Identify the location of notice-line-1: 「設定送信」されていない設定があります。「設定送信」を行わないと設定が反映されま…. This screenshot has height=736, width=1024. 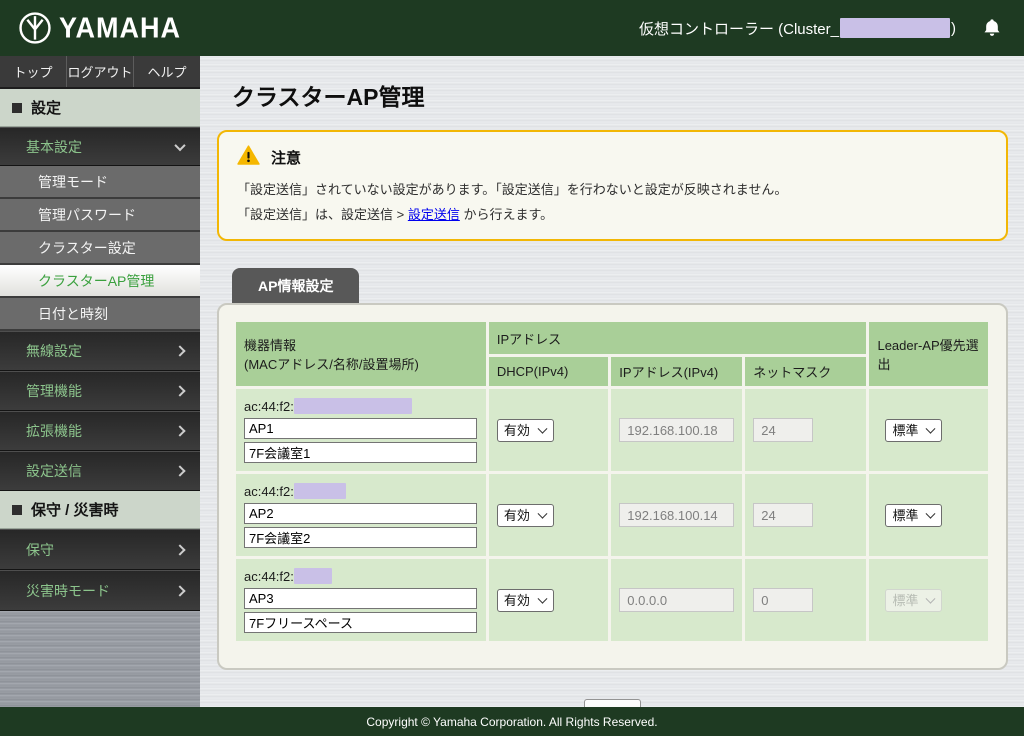
(512, 189).